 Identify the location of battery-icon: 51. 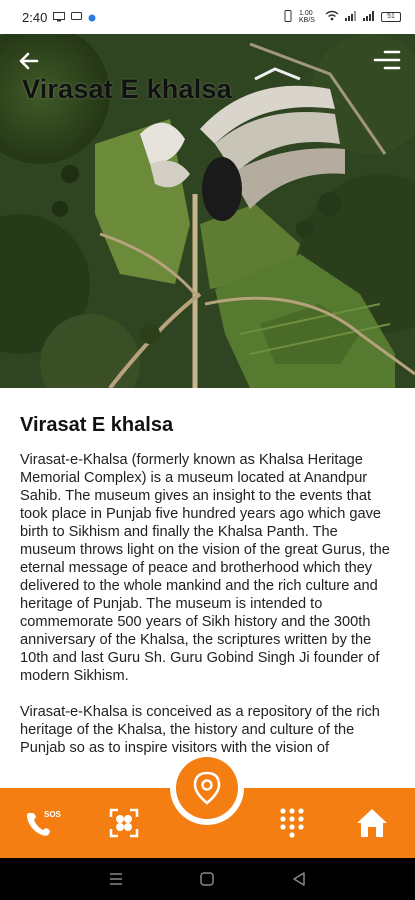
(391, 17).